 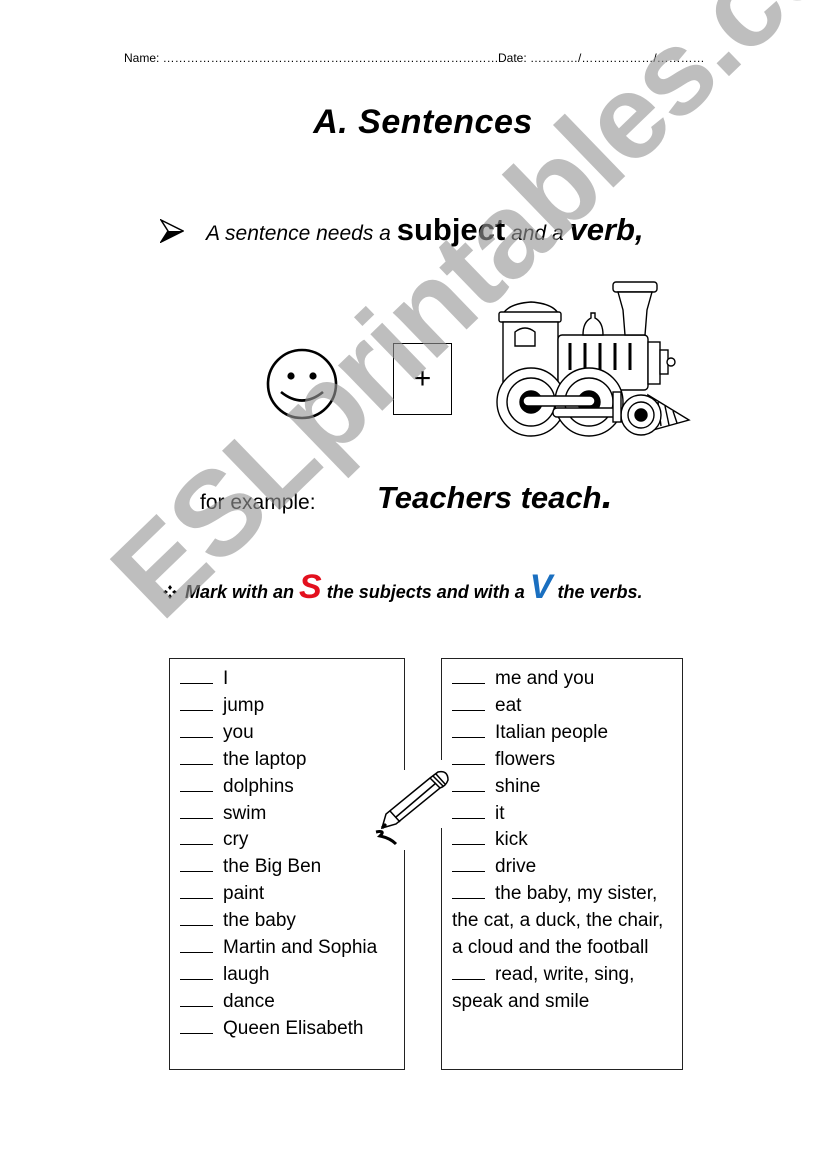 I want to click on list-item-text: you, so click(x=238, y=732).